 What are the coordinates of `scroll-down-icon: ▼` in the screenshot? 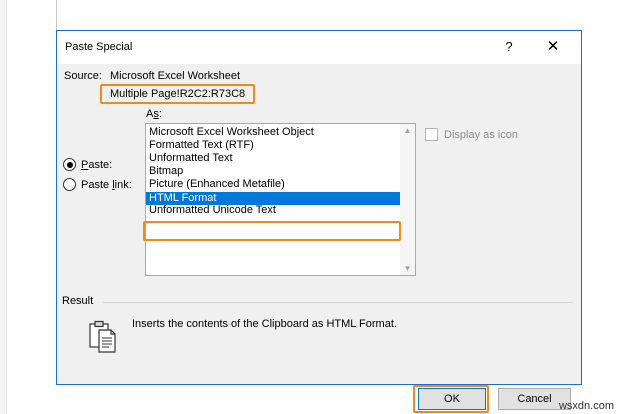 It's located at (407, 268).